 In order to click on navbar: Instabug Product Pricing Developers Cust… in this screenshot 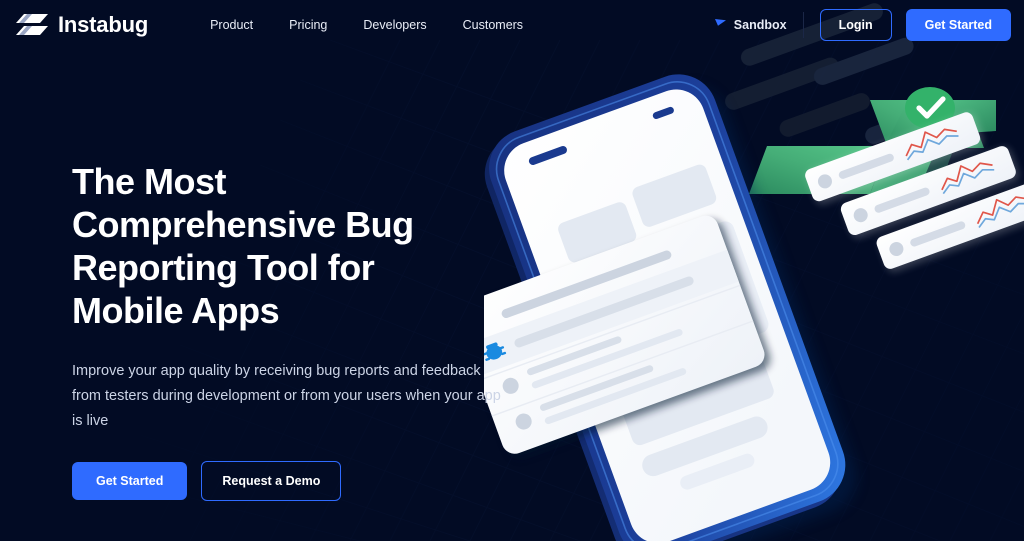, I will do `click(512, 25)`.